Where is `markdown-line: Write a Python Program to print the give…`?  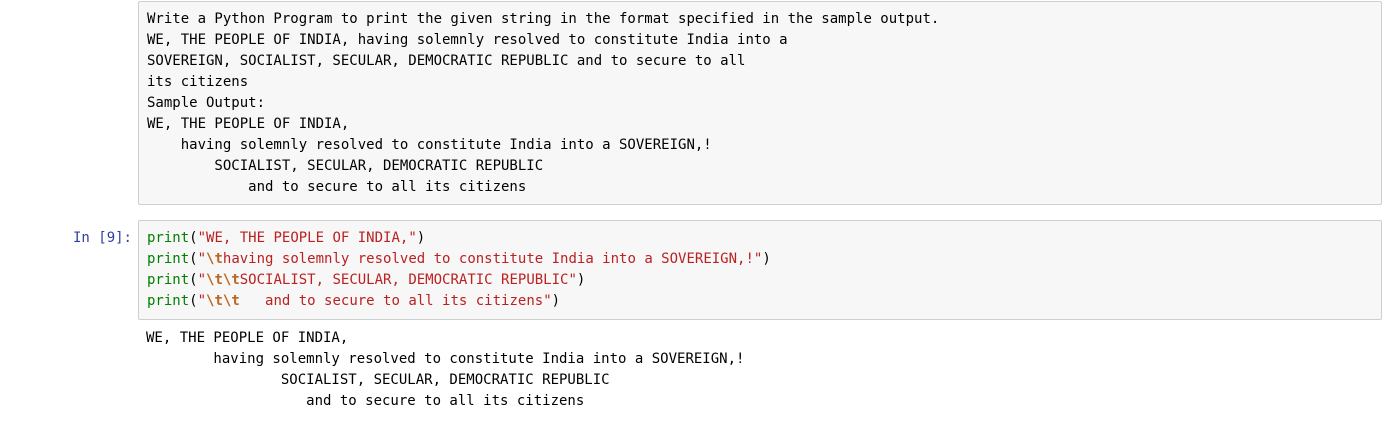 markdown-line: Write a Python Program to print the give… is located at coordinates (543, 19).